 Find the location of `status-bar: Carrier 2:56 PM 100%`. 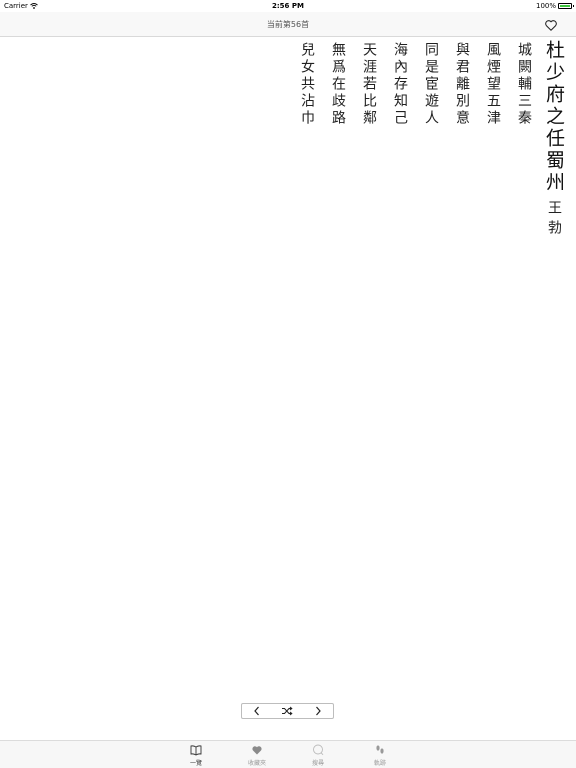

status-bar: Carrier 2:56 PM 100% is located at coordinates (288, 6).